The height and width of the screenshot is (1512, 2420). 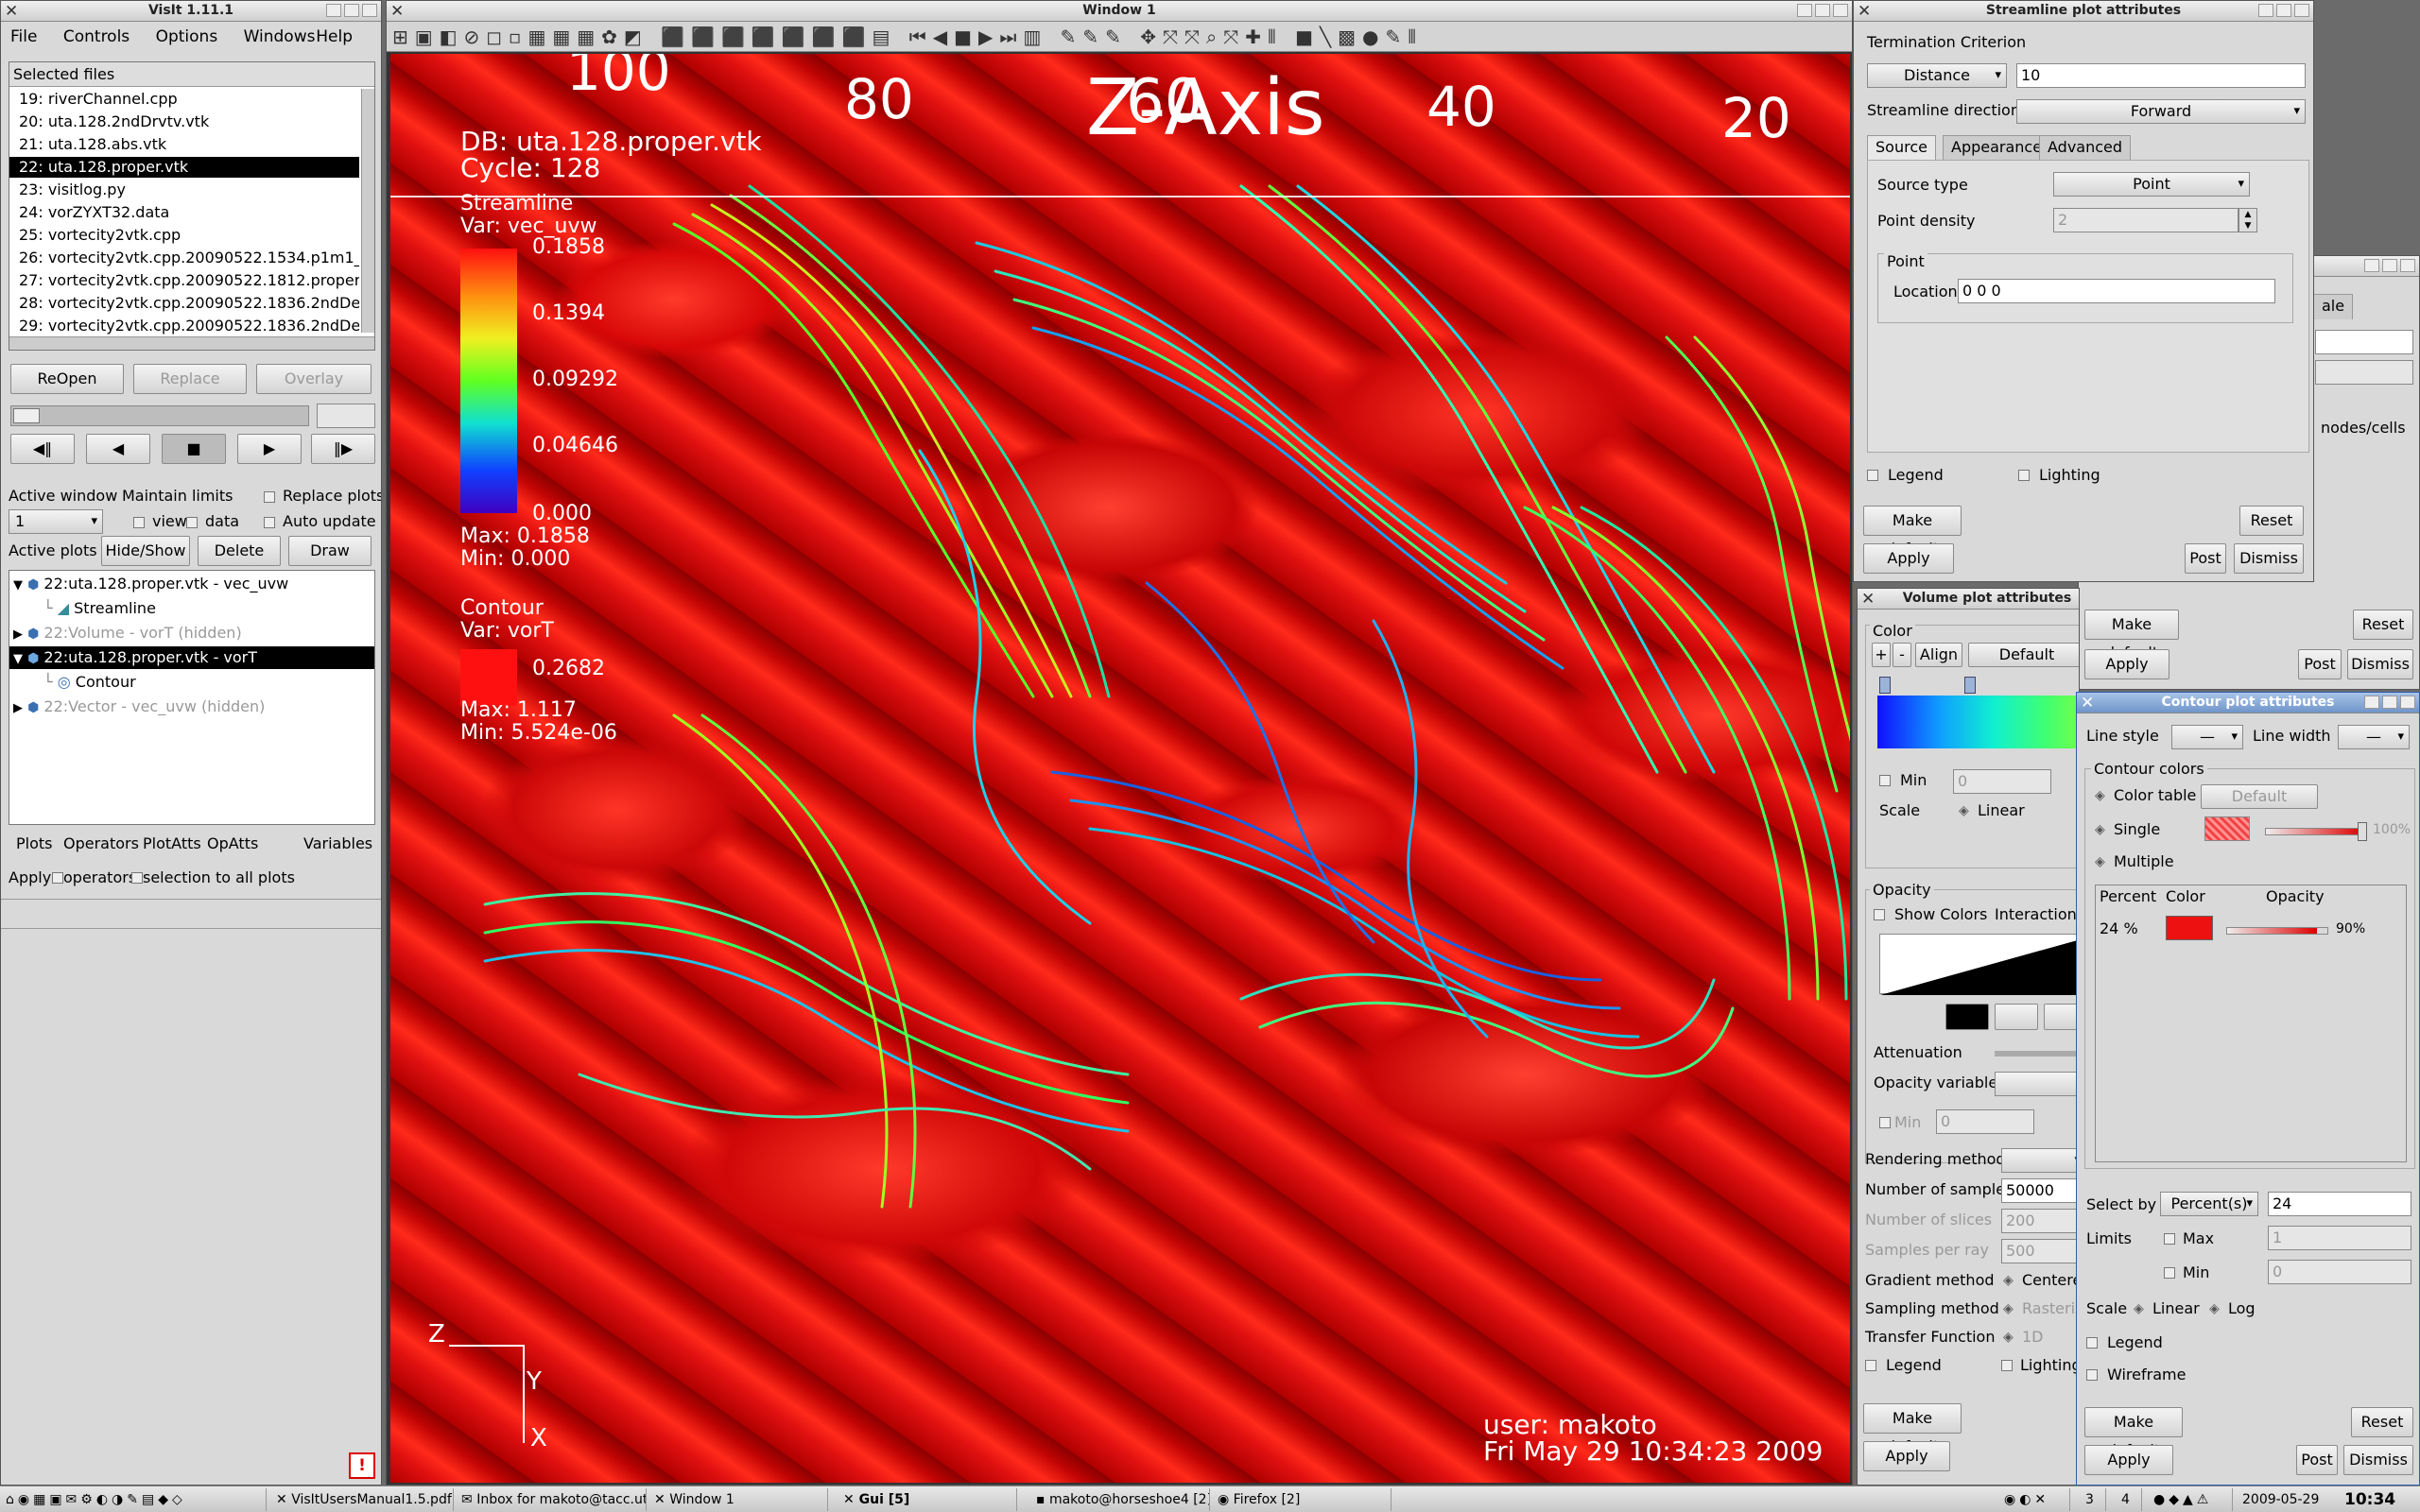 I want to click on tab-appearance: Appearance, so click(x=1997, y=148).